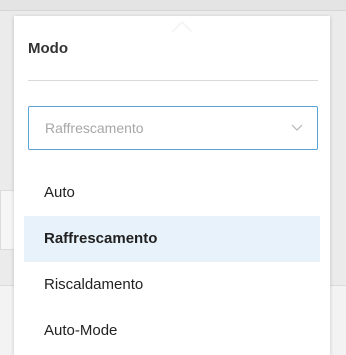 The image size is (346, 355). I want to click on menu-item-raffrescamento: Raffrescamento, so click(172, 239).